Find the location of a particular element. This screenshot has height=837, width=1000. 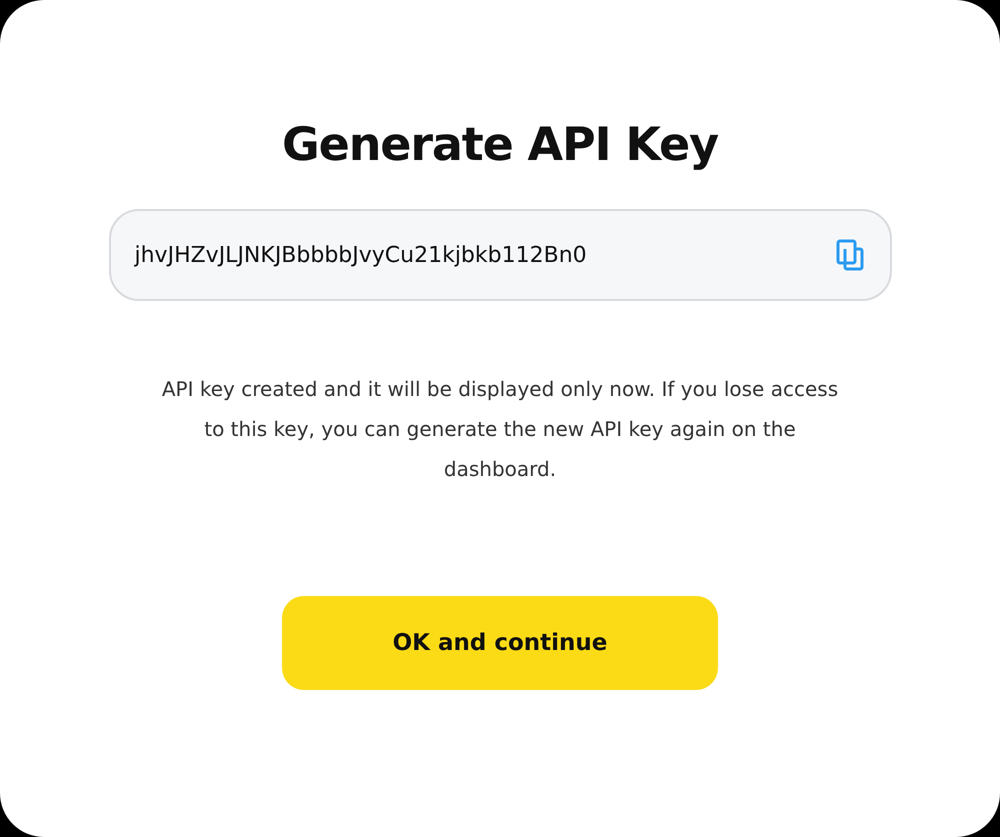

info-message: API key created and it will be displayed only now. If you lose access to this key, you can generate the new API key again on the dashboard. is located at coordinates (500, 429).